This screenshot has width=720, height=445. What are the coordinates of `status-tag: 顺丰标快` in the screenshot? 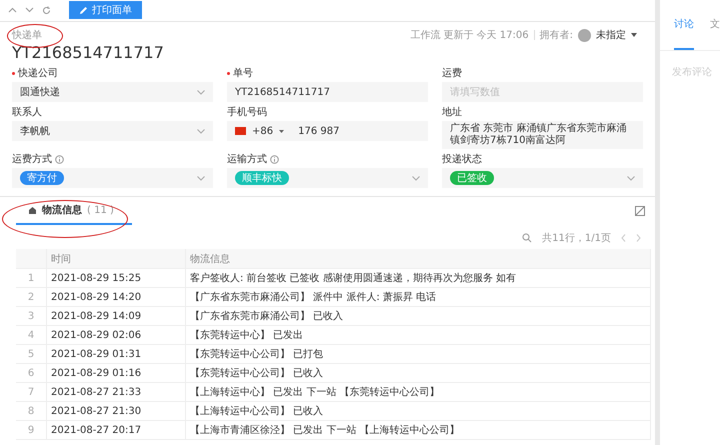 It's located at (262, 178).